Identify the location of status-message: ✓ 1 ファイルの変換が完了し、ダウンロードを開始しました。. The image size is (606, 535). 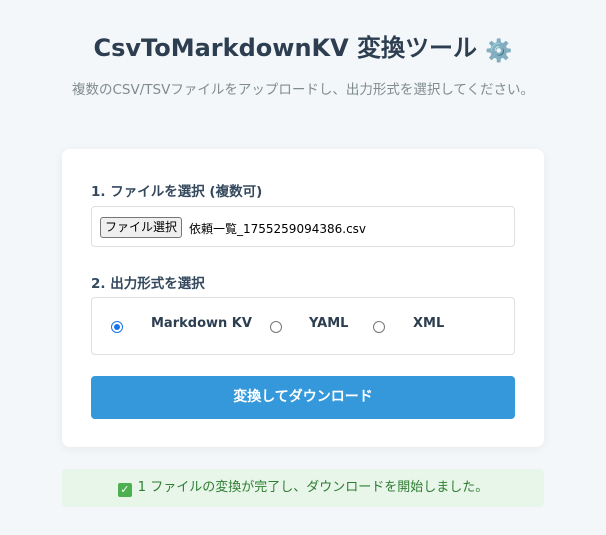
(303, 488).